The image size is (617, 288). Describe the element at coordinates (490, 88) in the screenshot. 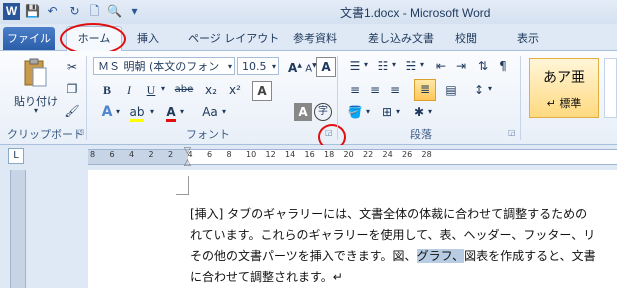

I see `line-spacing-dropdown-icon: ▾` at that location.